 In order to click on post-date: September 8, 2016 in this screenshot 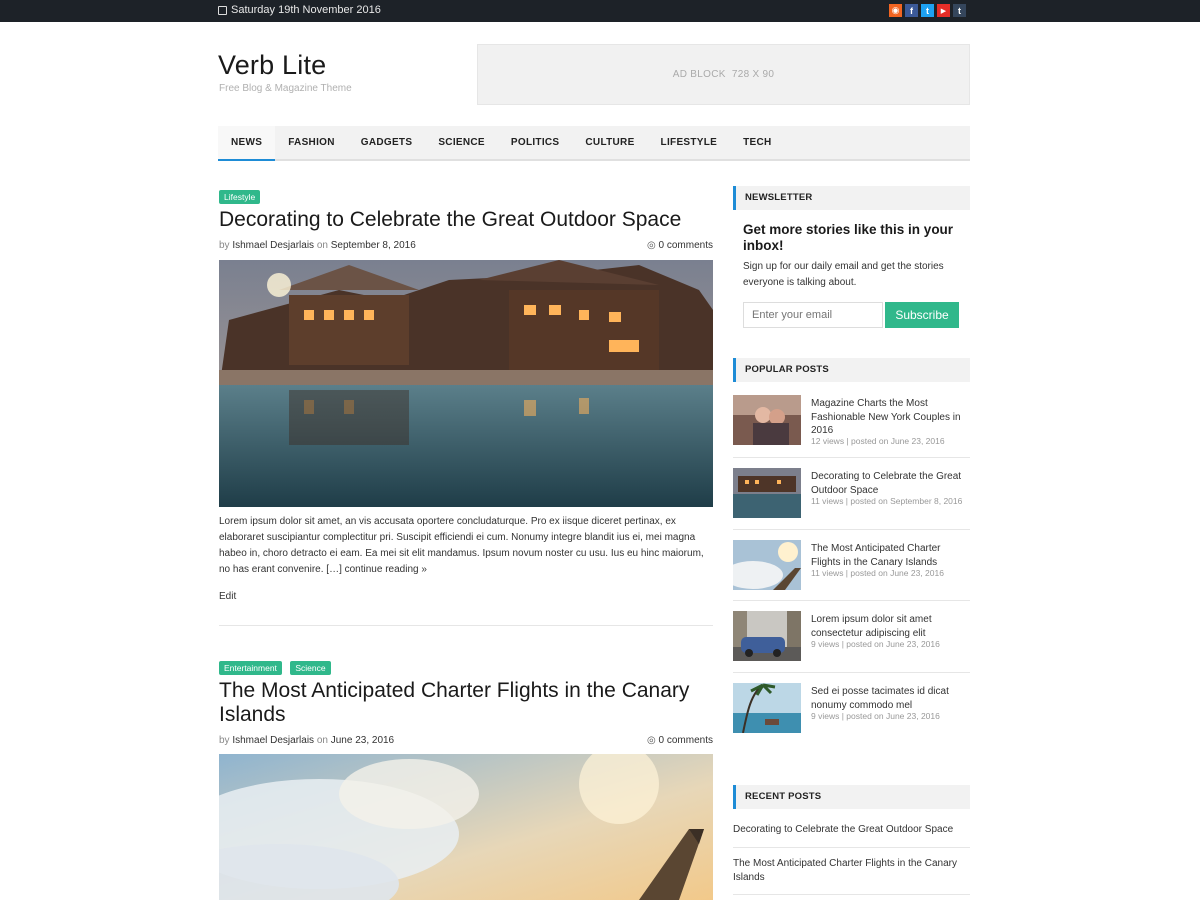, I will do `click(373, 245)`.